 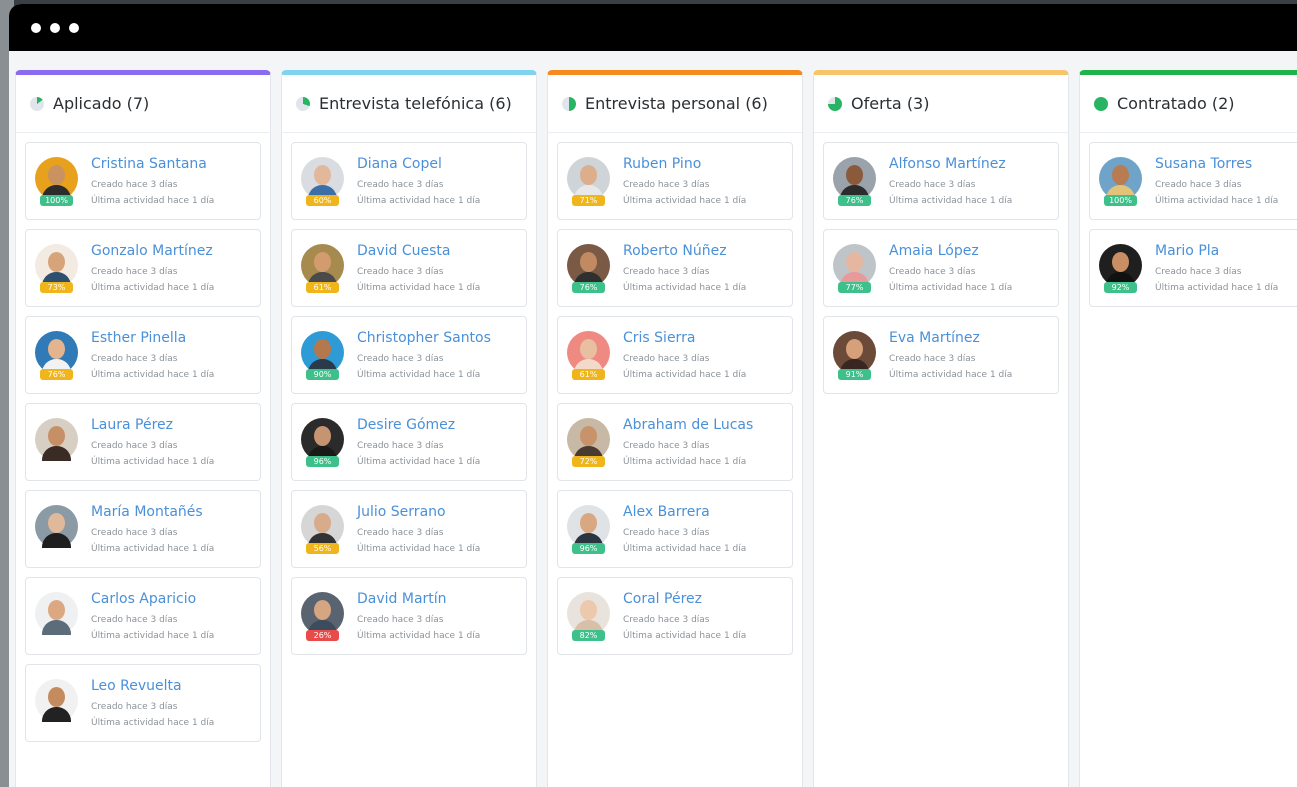 What do you see at coordinates (322, 548) in the screenshot?
I see `match-score-badge: 56%` at bounding box center [322, 548].